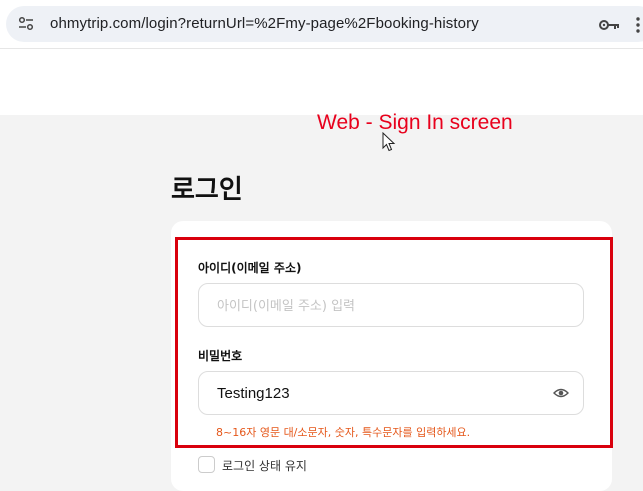 The height and width of the screenshot is (491, 643). I want to click on annotation-label: Web - Sign In screen, so click(415, 122).